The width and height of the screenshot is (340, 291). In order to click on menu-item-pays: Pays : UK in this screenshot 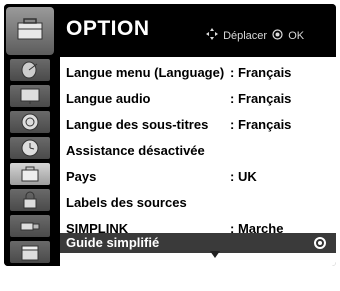, I will do `click(198, 176)`.